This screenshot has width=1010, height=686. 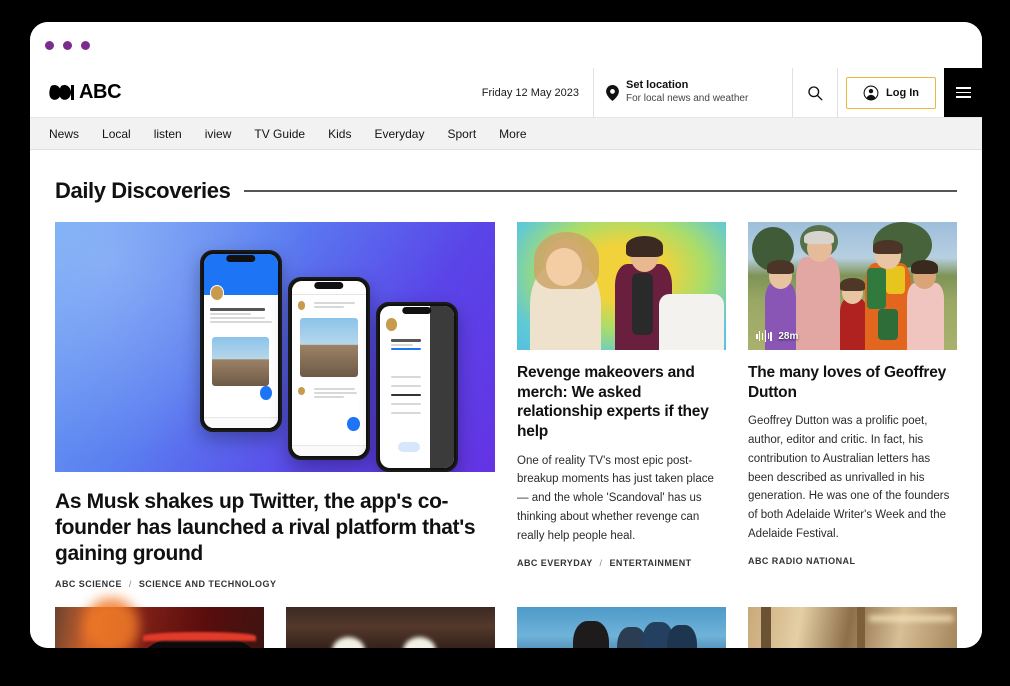 I want to click on hero-article-byline: ABC SCIENCE / SCIENCE AND TECHNOLOGY, so click(x=275, y=584).